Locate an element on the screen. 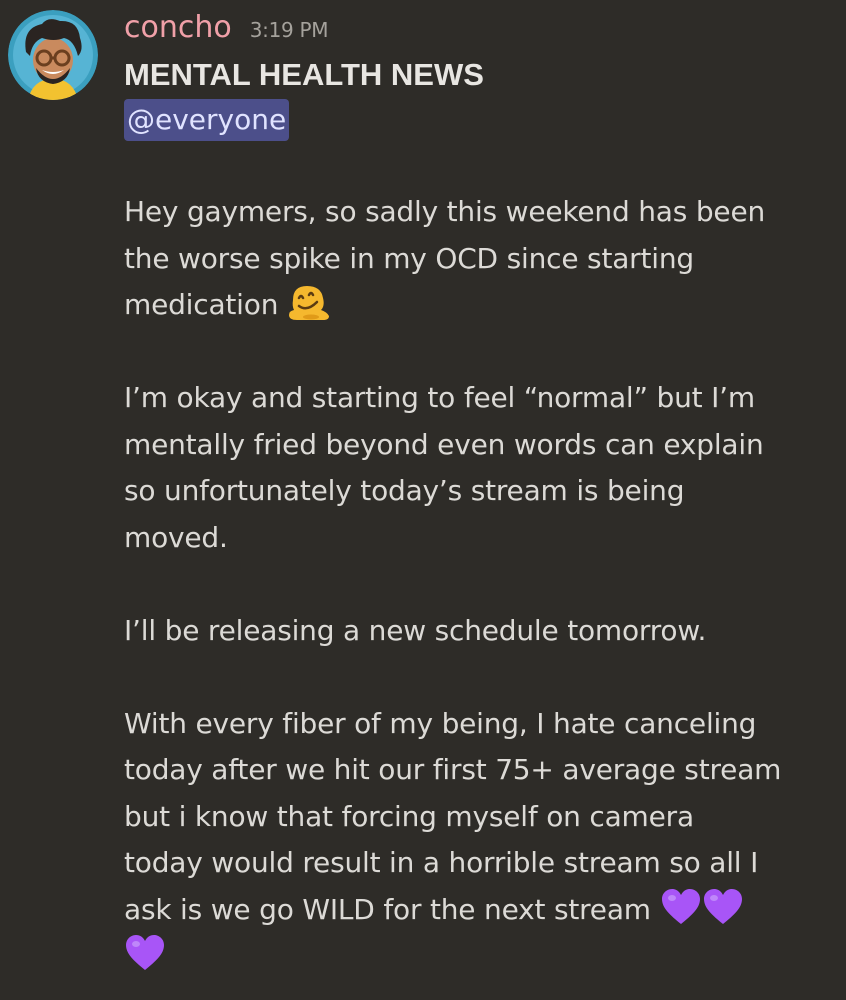 The image size is (846, 1000). melting-face-emoji is located at coordinates (309, 302).